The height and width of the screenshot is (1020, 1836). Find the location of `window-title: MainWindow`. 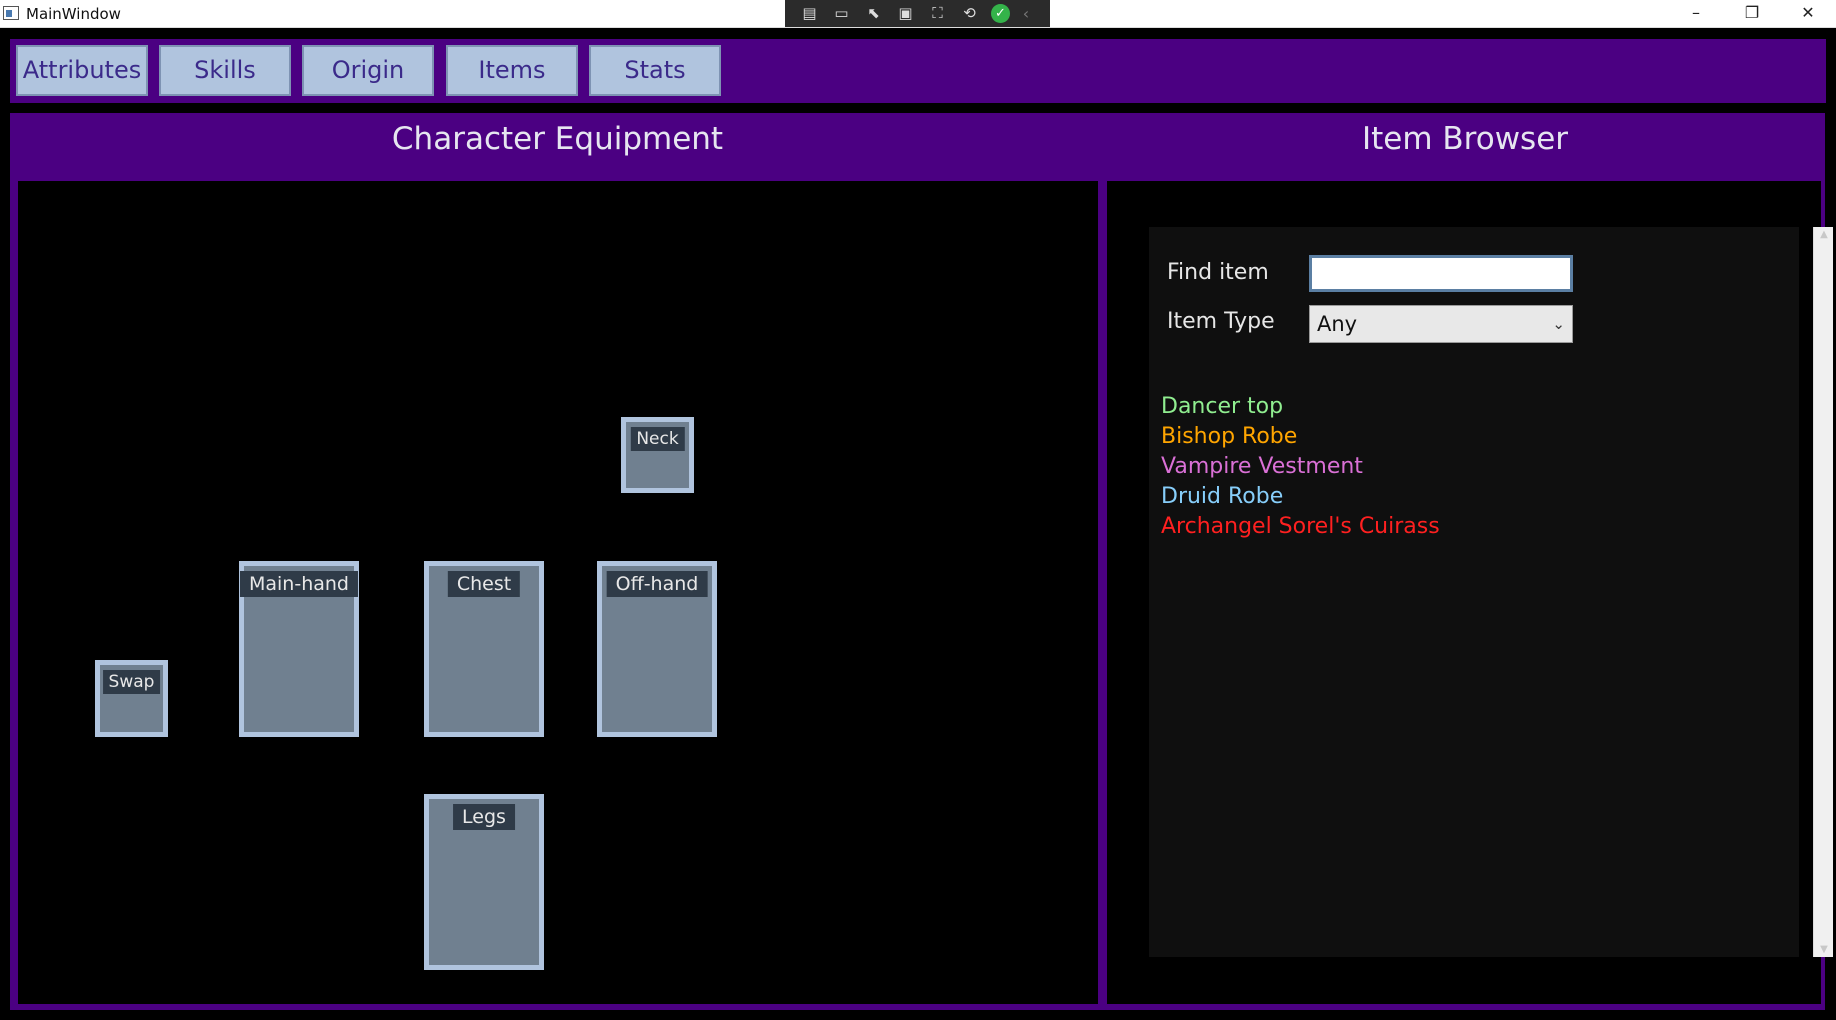

window-title: MainWindow is located at coordinates (73, 14).